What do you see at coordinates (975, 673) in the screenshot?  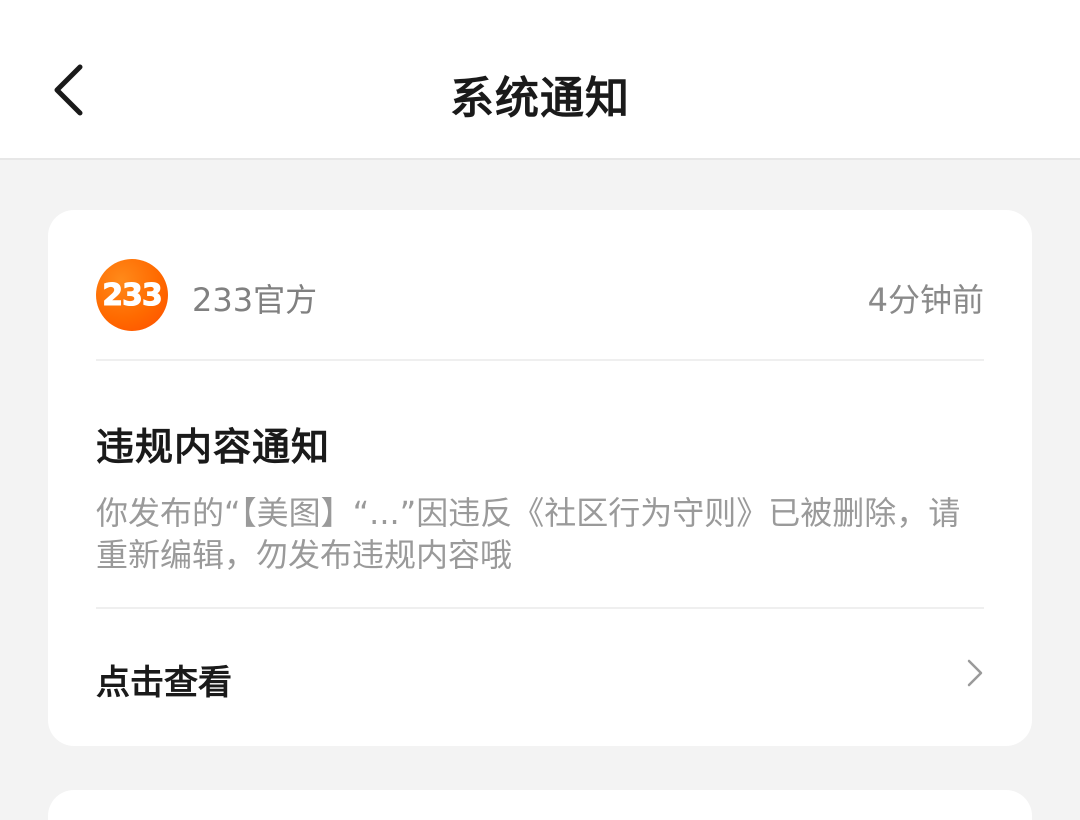 I see `chevron-right-icon` at bounding box center [975, 673].